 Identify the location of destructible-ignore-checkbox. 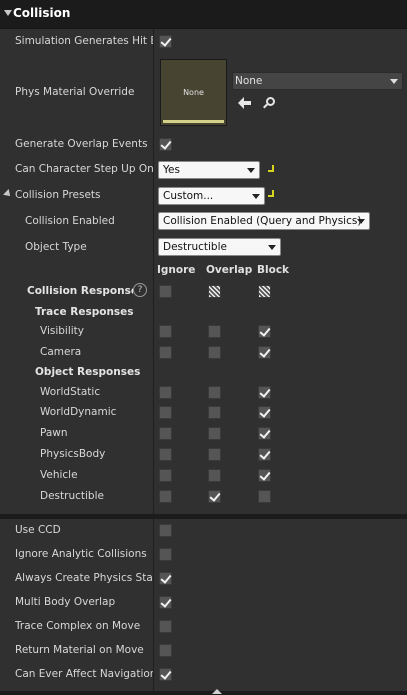
(165, 496).